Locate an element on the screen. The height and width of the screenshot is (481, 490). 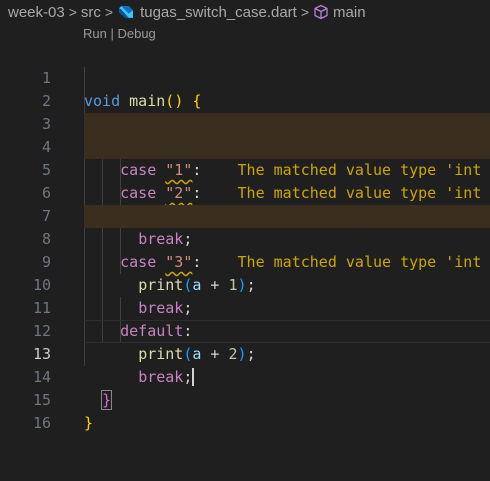
method-cube-icon is located at coordinates (321, 12).